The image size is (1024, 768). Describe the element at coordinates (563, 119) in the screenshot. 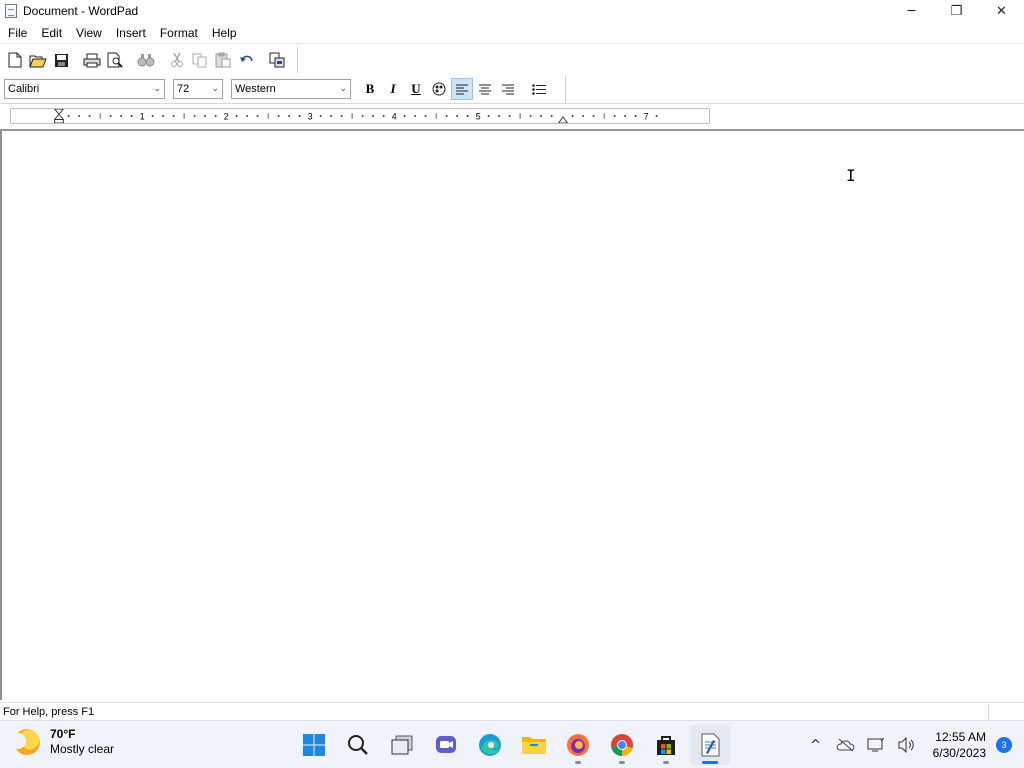

I see `right-indent-marker` at that location.